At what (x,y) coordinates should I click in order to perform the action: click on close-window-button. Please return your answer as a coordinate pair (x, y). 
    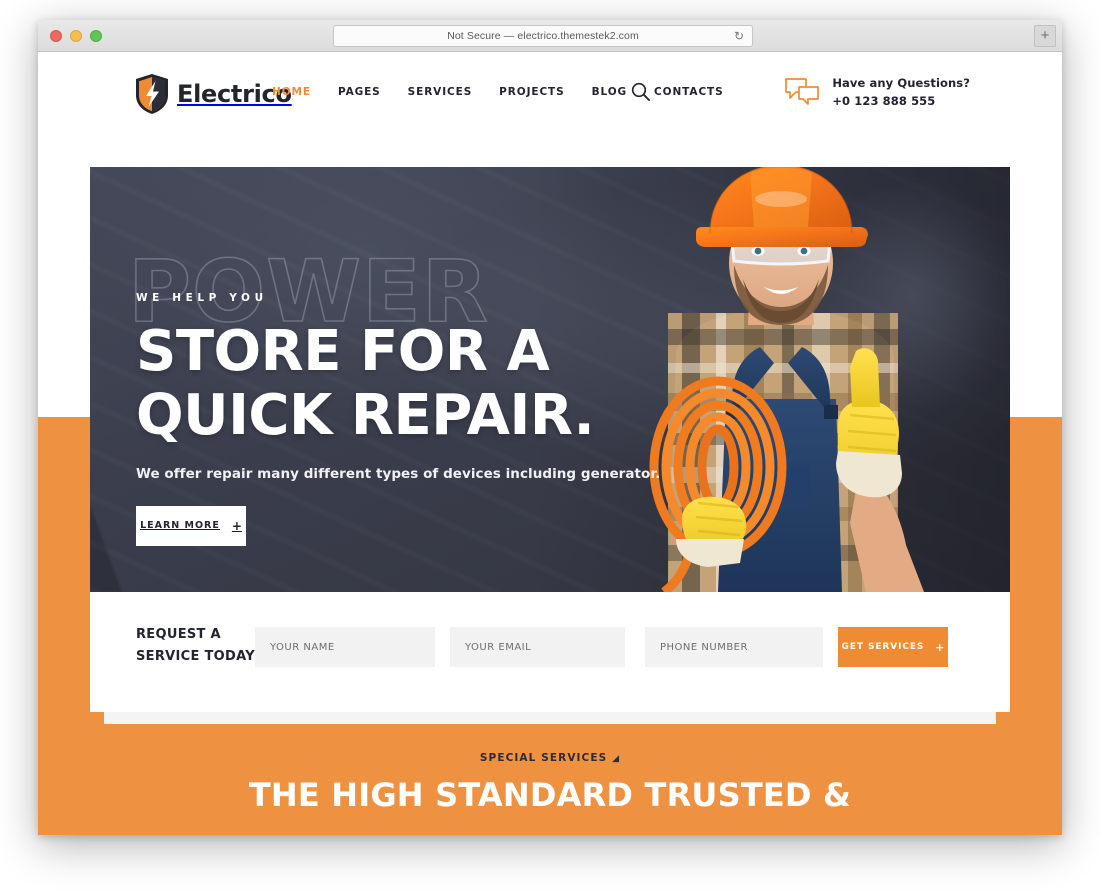
    Looking at the image, I should click on (56, 36).